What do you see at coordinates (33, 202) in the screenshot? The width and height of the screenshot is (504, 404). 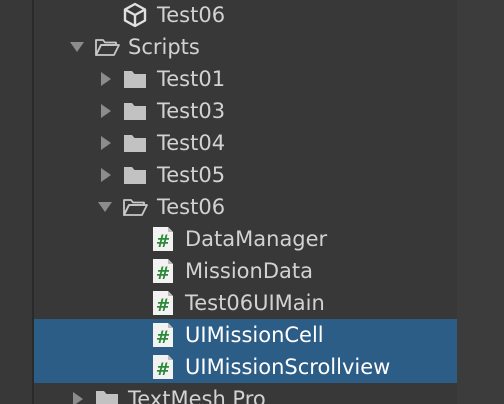 I see `panel-divider` at bounding box center [33, 202].